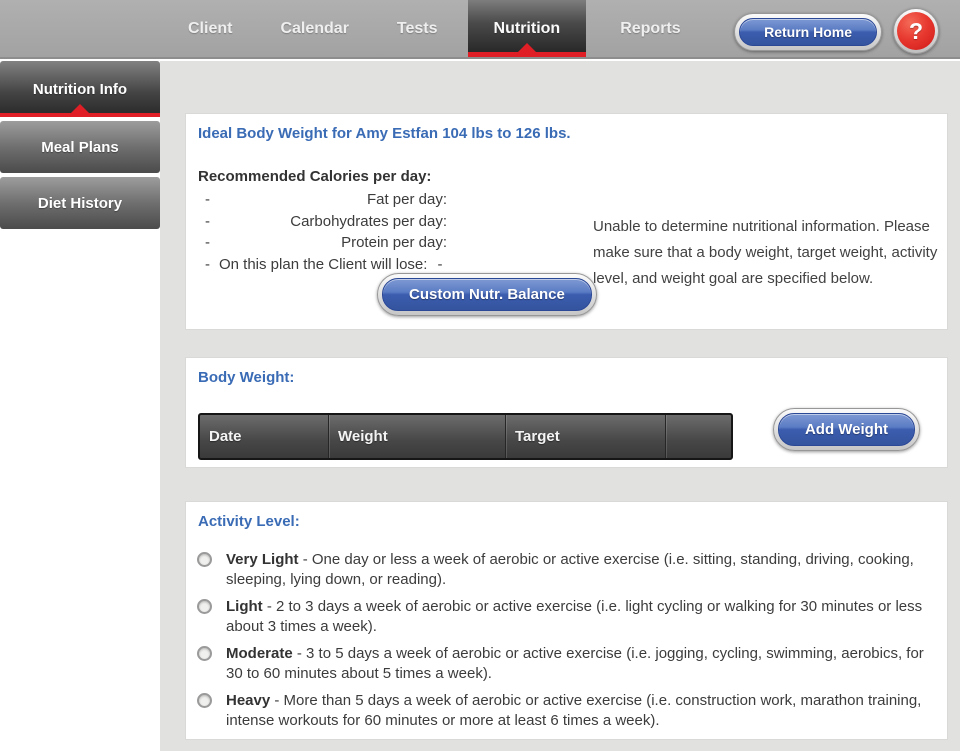 This screenshot has width=960, height=751. Describe the element at coordinates (204, 559) in the screenshot. I see `radio-button-very-light` at that location.